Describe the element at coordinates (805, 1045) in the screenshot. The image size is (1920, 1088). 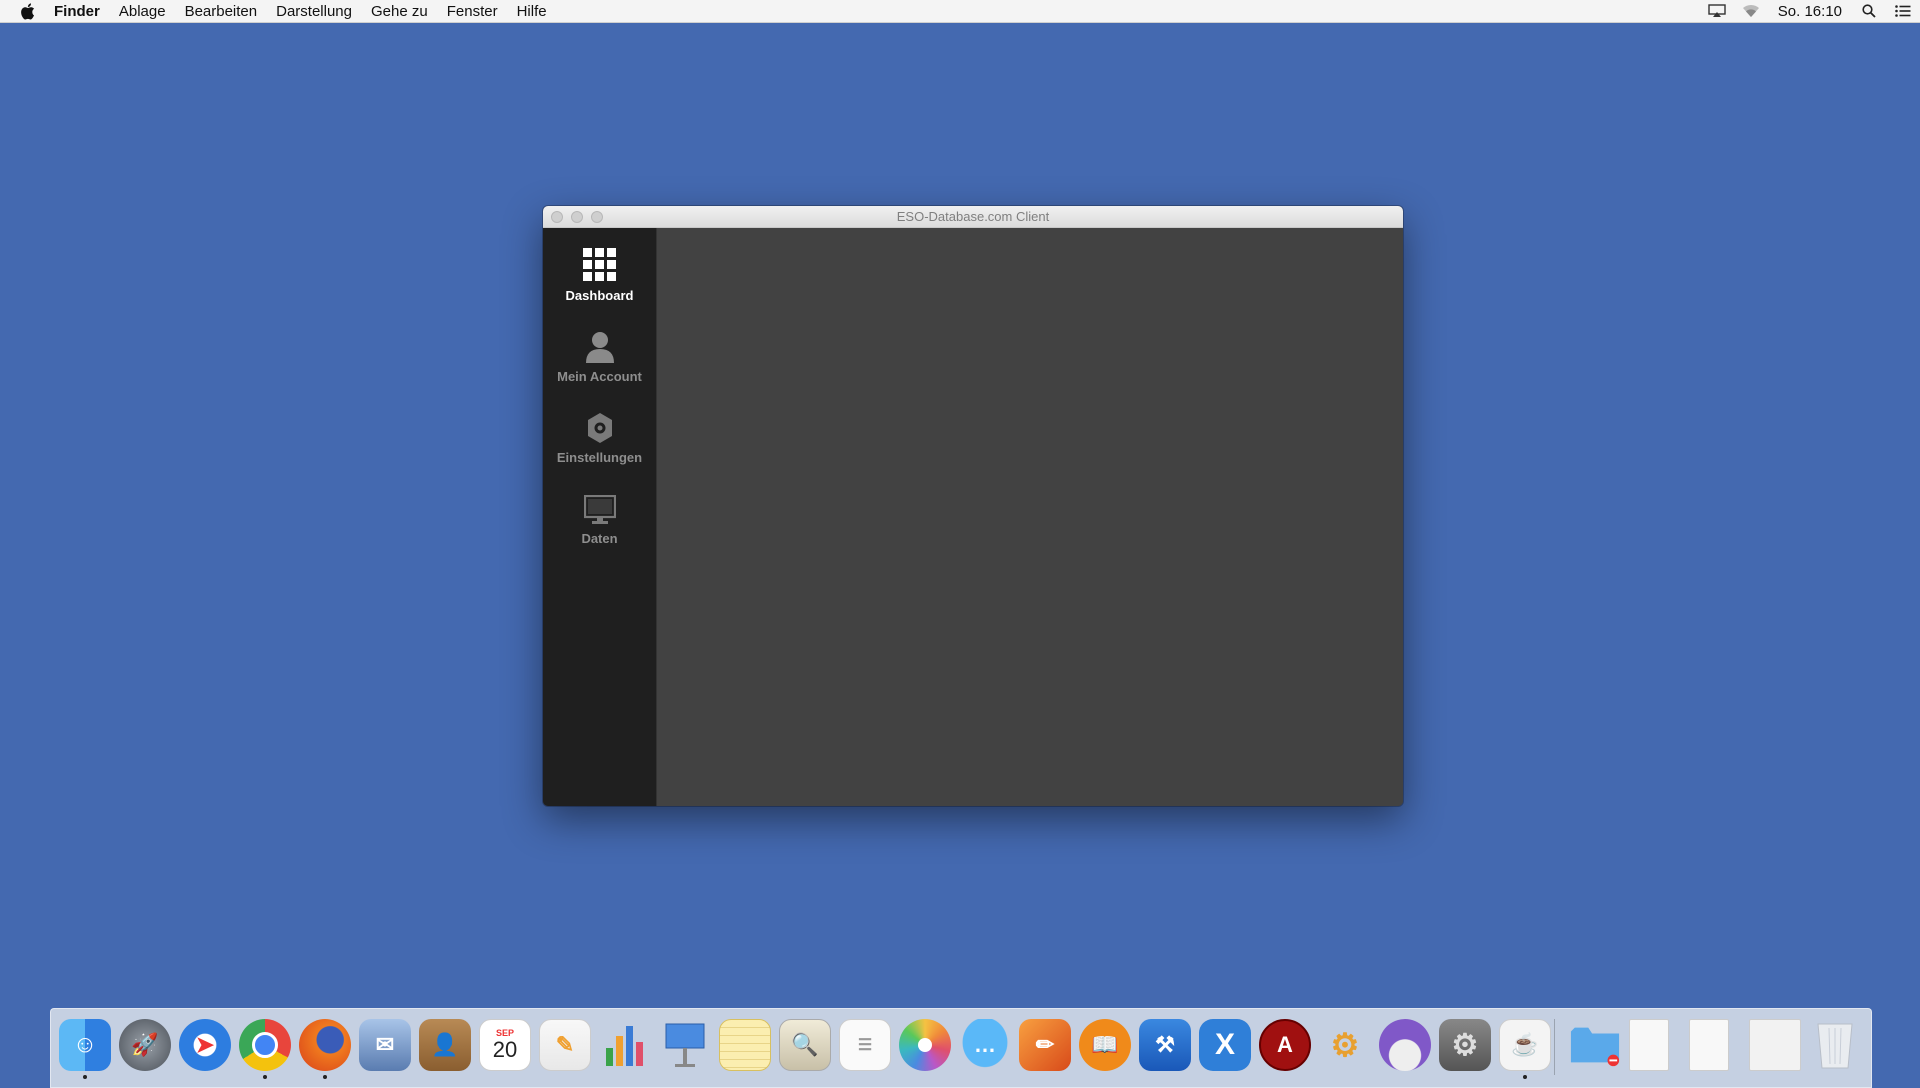
I see `preview-icon: 🔍` at that location.